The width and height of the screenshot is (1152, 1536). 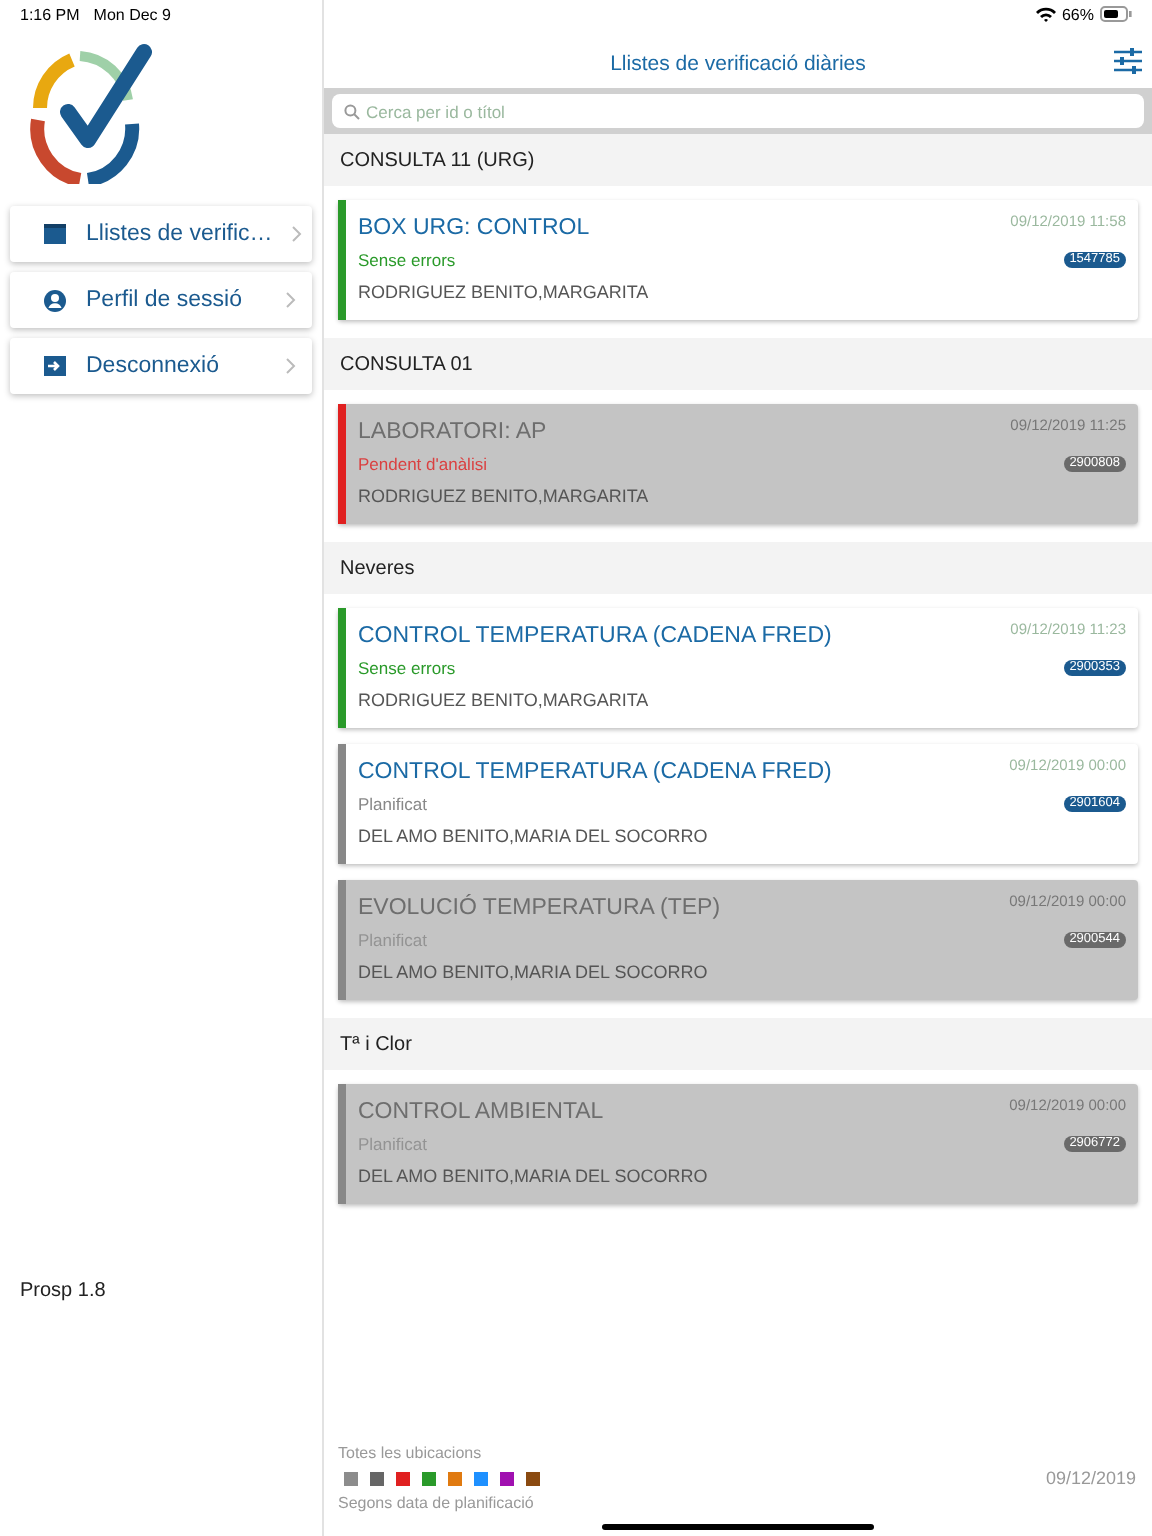 I want to click on status-time: 1:16 PM, so click(x=50, y=14).